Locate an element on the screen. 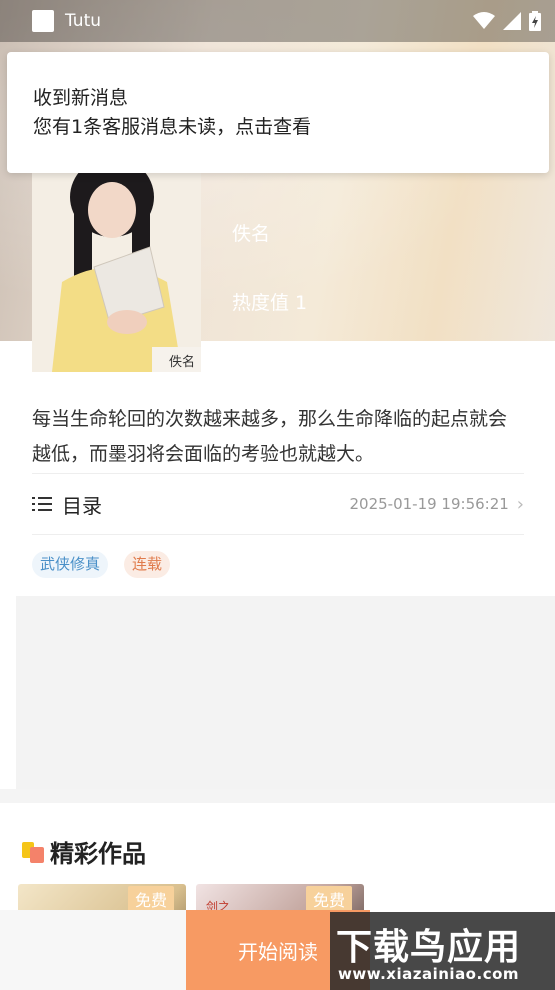 This screenshot has height=990, width=555. book-author: 佚名 is located at coordinates (251, 234).